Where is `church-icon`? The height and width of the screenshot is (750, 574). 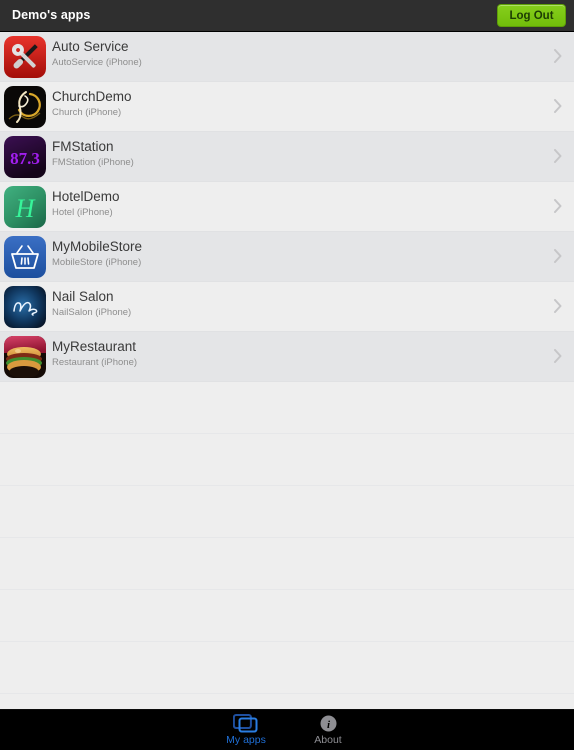
church-icon is located at coordinates (25, 107).